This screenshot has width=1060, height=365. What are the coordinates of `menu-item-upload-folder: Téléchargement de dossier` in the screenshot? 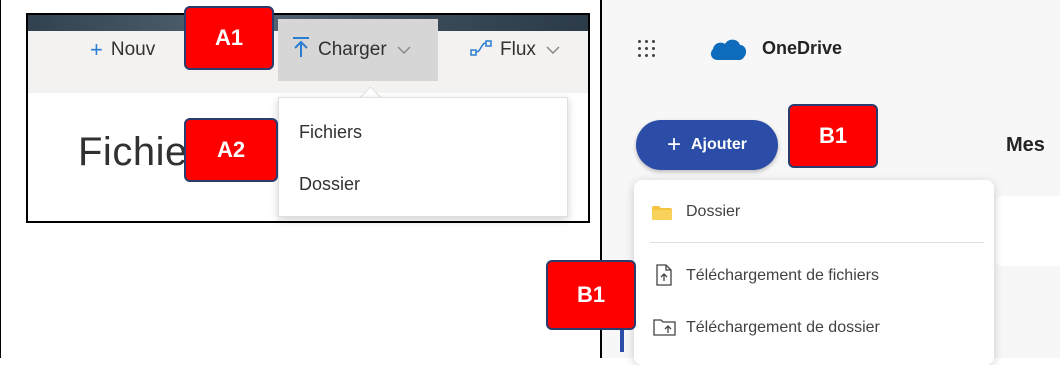 It's located at (783, 328).